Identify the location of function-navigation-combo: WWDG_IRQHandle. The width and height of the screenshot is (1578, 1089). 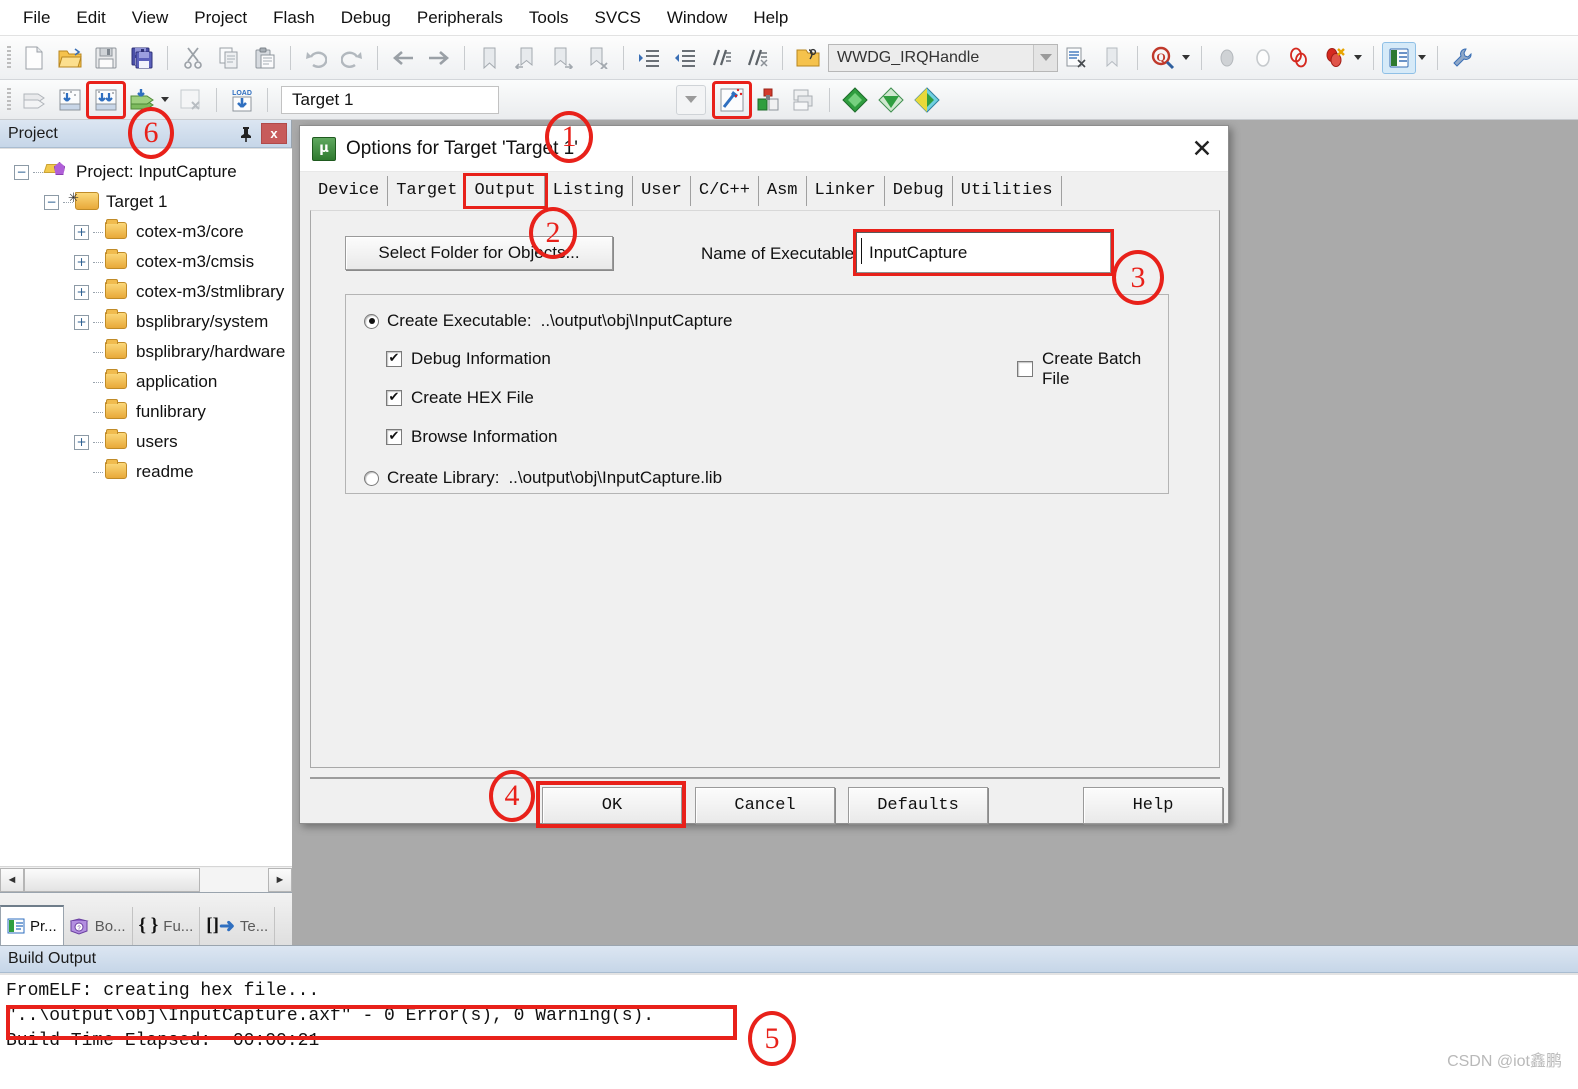
(943, 57).